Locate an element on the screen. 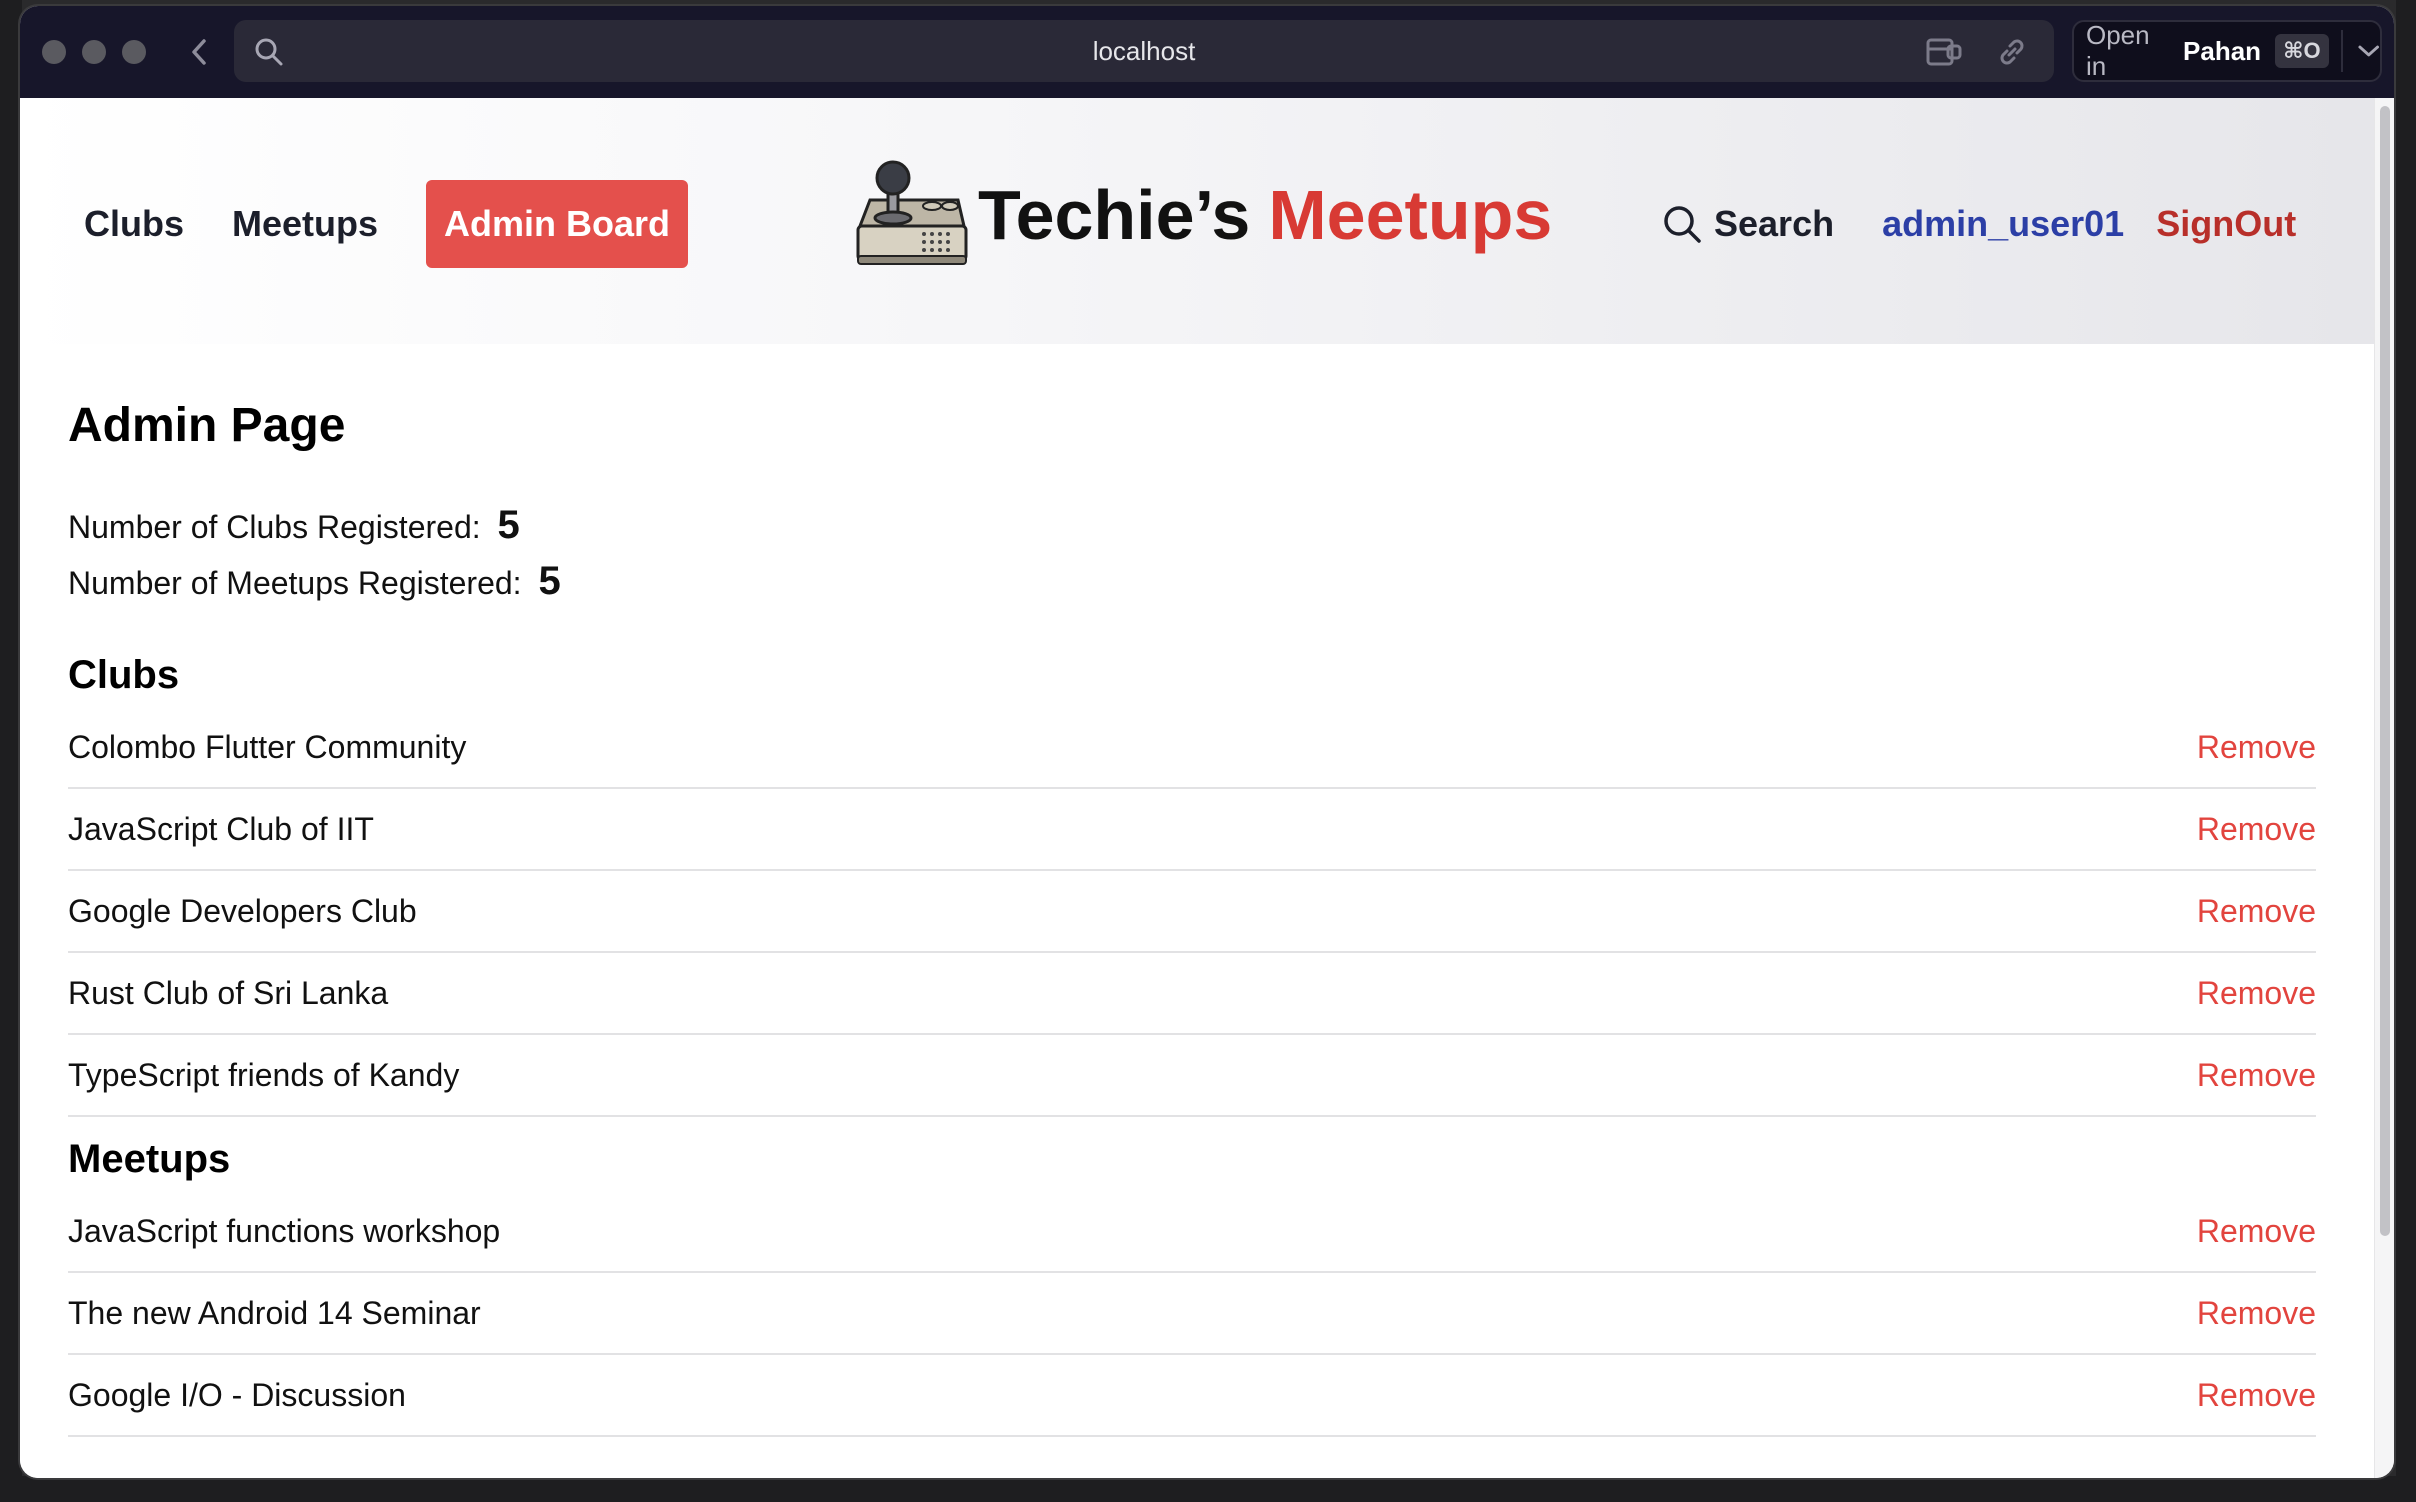  page-scrollbar is located at coordinates (2384, 788).